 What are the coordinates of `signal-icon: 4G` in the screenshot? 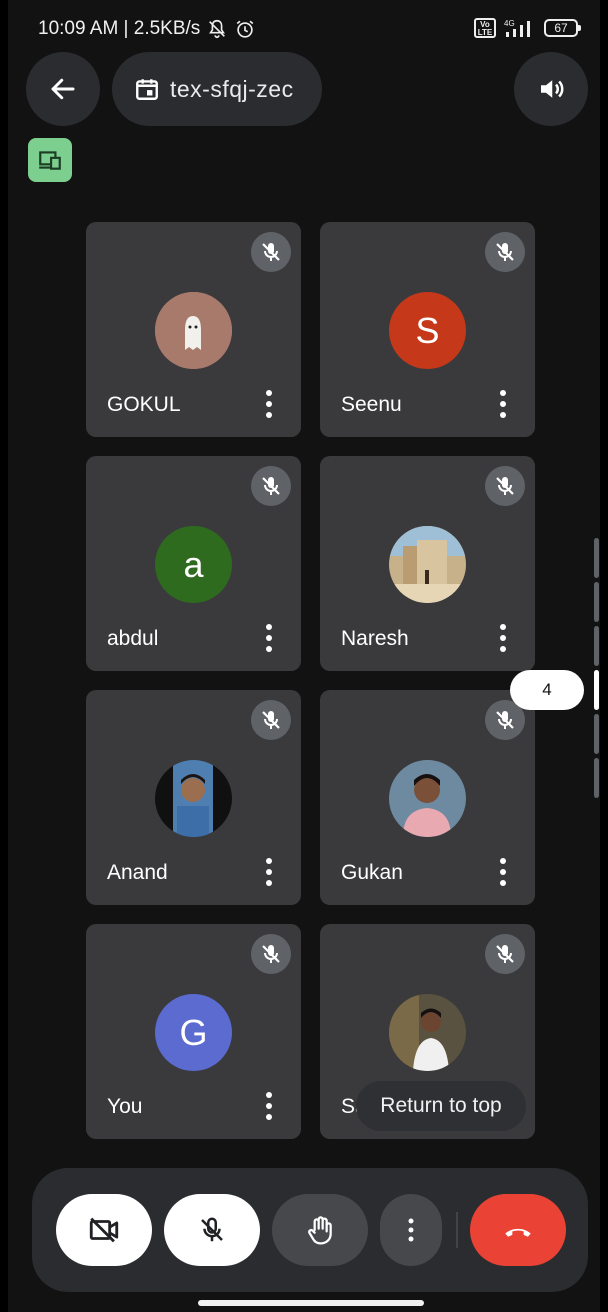 It's located at (517, 28).